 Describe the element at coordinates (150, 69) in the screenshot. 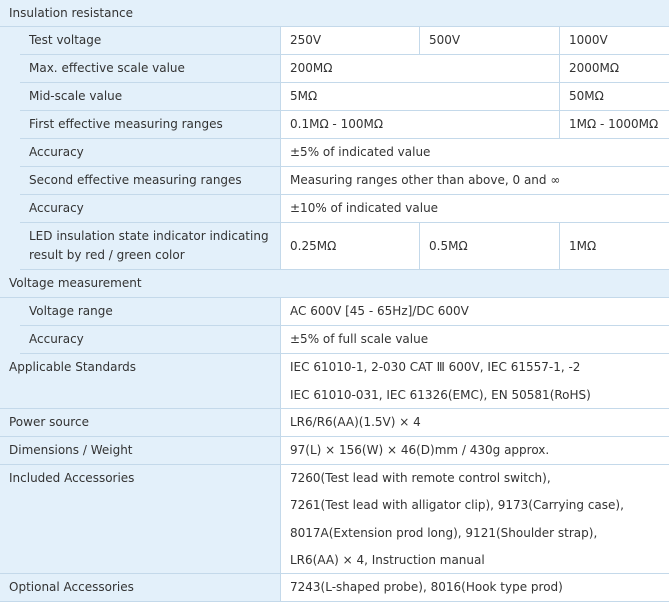

I see `label-max-scale: Max. effective scale value` at that location.